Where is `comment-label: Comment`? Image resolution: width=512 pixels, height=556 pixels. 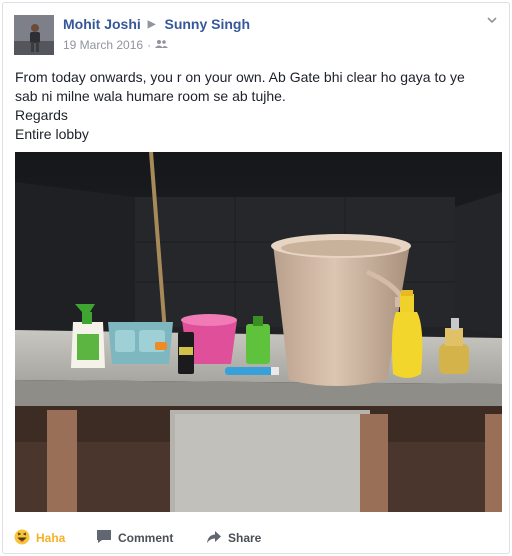 comment-label: Comment is located at coordinates (146, 538).